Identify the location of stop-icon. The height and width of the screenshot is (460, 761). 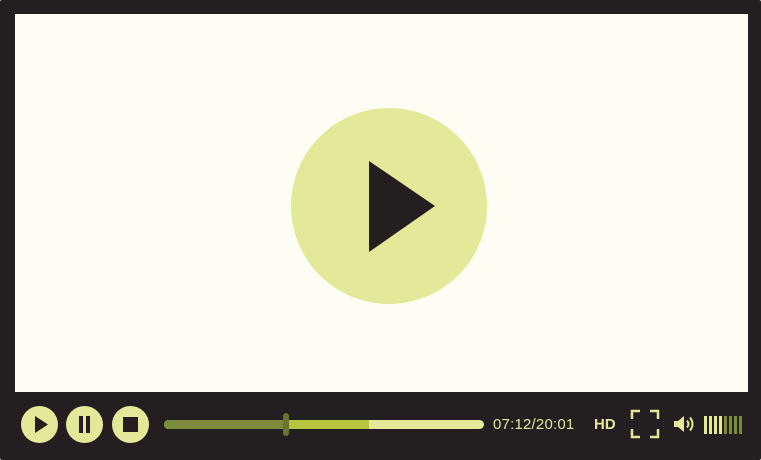
(130, 424).